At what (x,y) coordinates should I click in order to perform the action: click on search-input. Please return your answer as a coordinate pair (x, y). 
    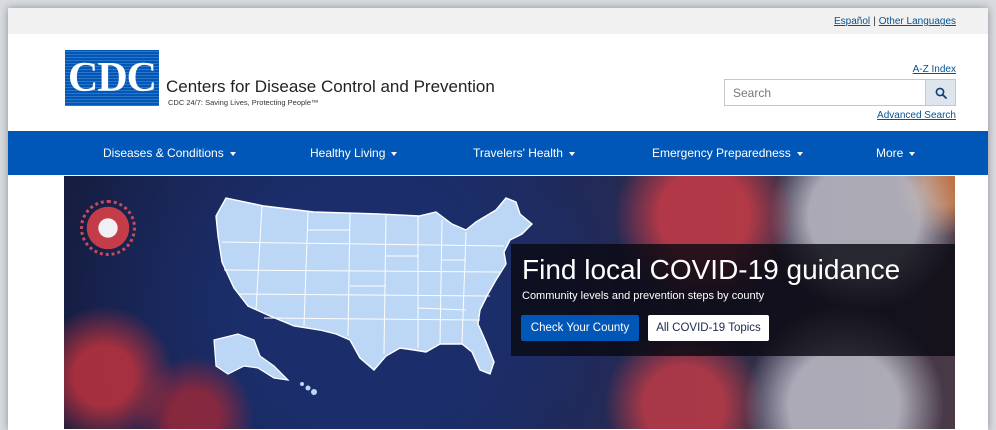
    Looking at the image, I should click on (825, 92).